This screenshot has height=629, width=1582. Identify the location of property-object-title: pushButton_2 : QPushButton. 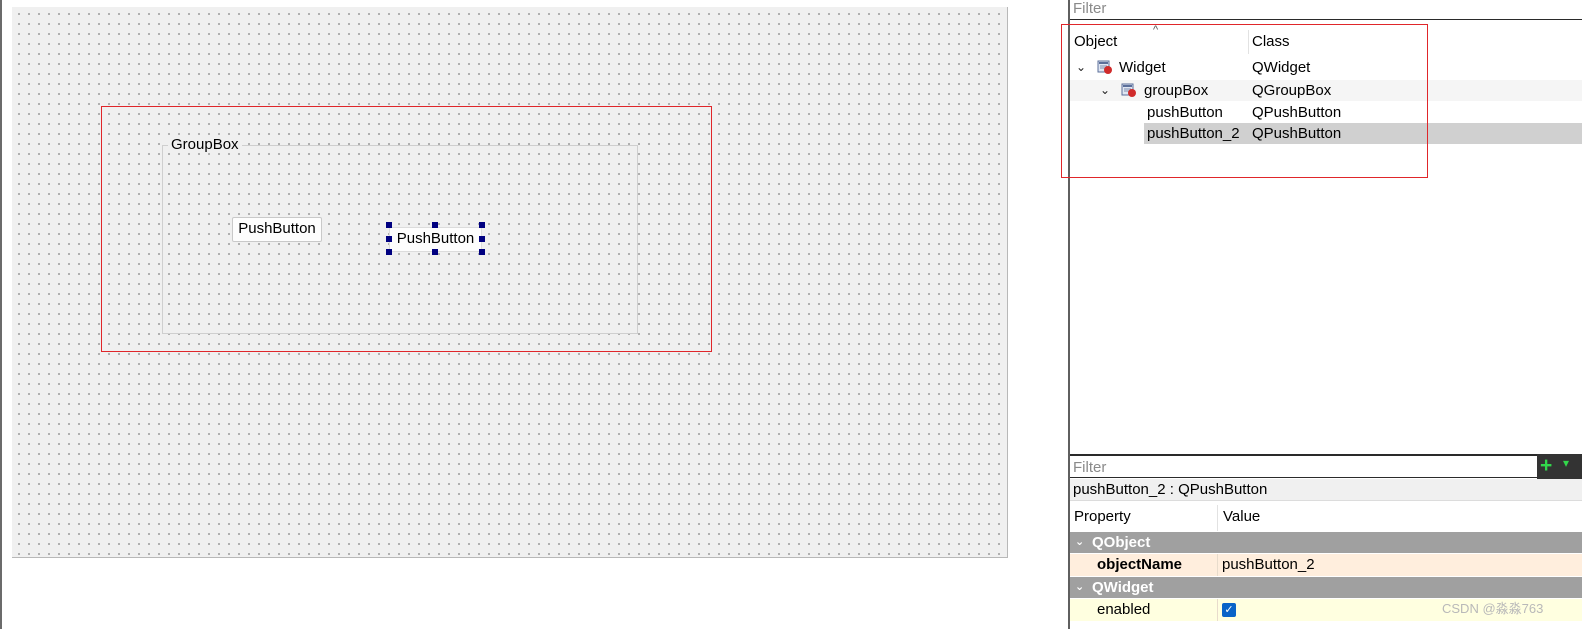
(1326, 490).